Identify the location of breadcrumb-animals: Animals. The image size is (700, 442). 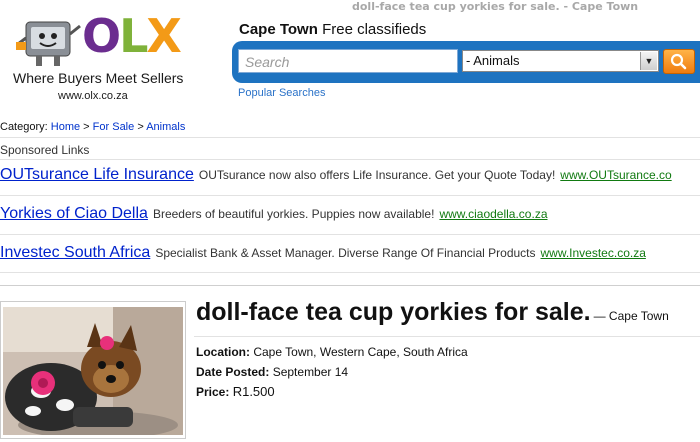
(165, 127).